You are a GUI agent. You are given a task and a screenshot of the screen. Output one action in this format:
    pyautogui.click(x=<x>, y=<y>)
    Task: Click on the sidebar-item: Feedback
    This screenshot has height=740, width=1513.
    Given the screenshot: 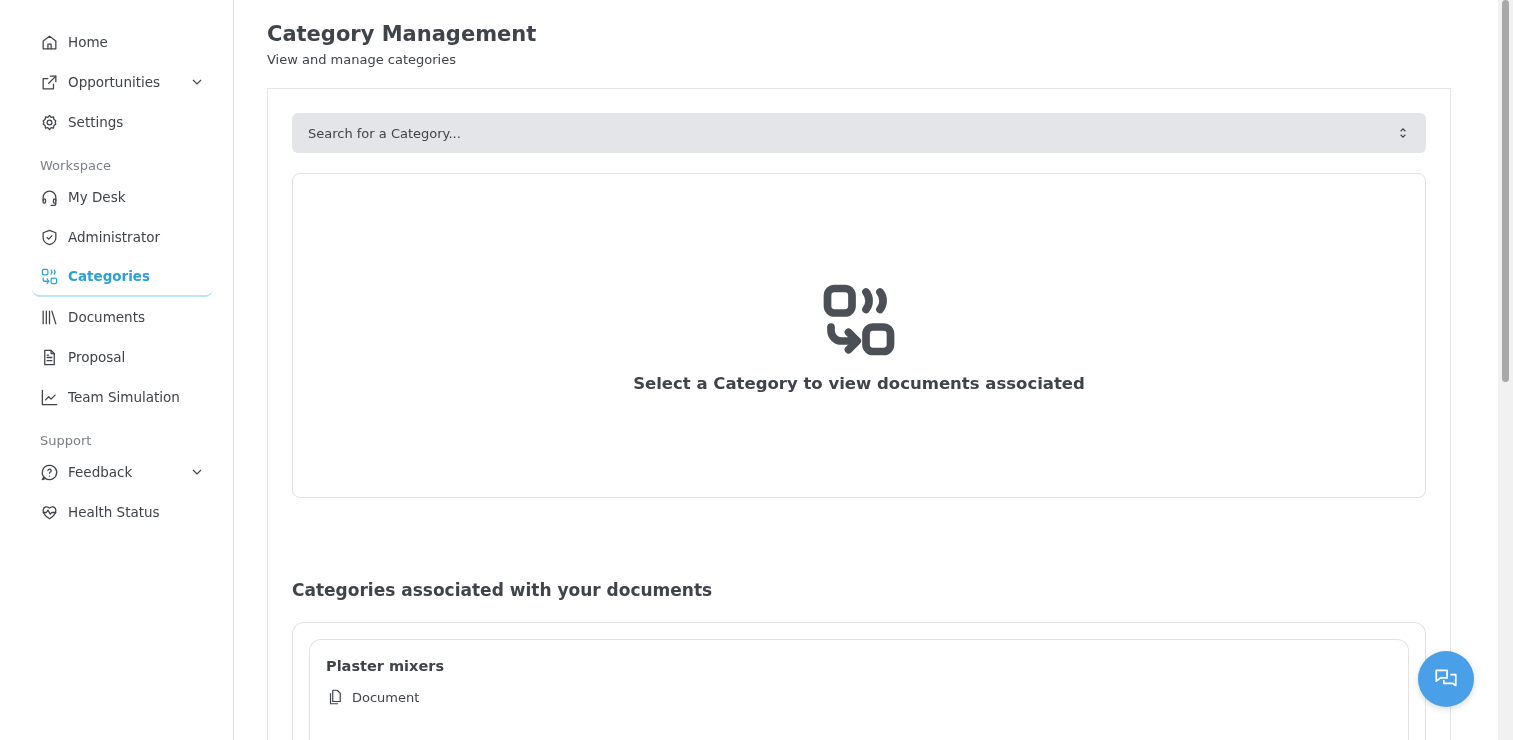 What is the action you would take?
    pyautogui.click(x=122, y=472)
    